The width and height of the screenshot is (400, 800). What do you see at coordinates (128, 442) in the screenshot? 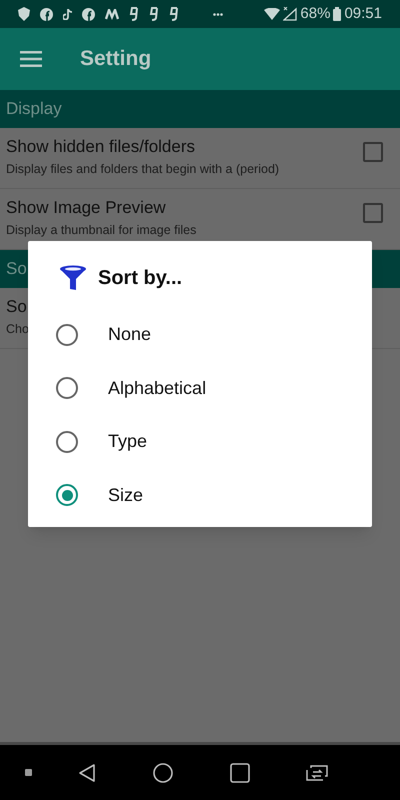
I see `option-label: Type` at bounding box center [128, 442].